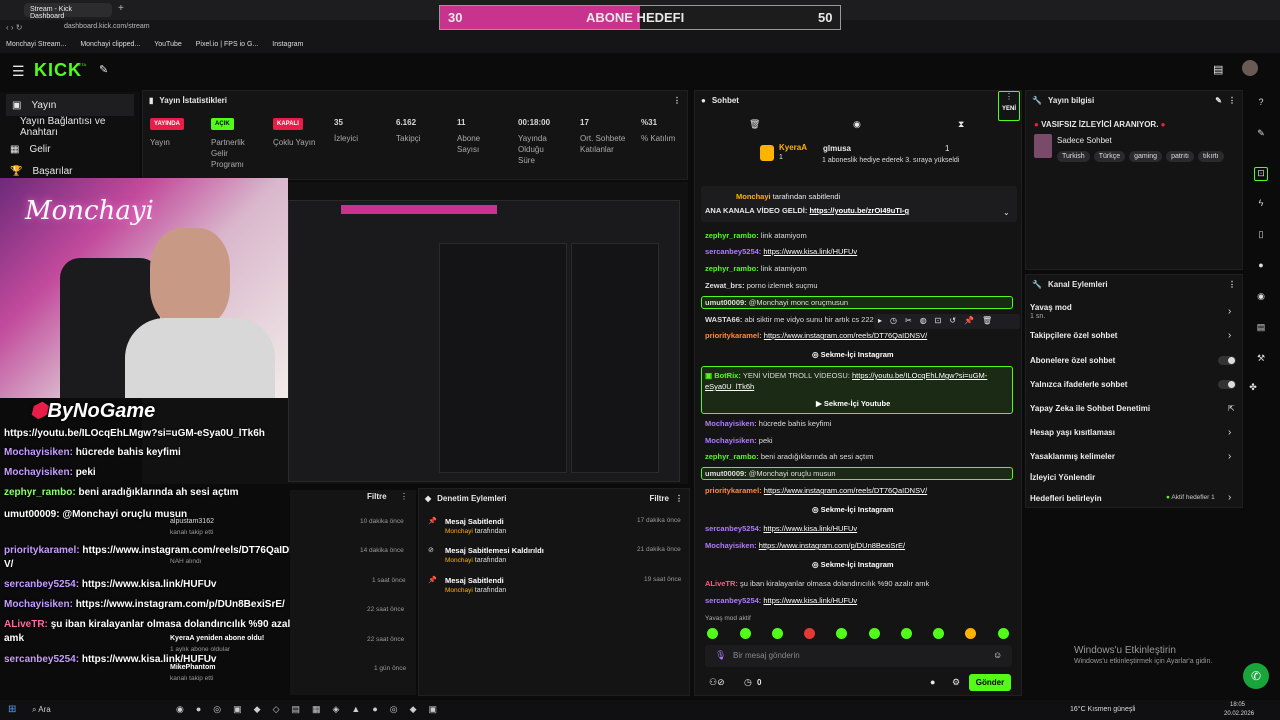 The image size is (1280, 720). Describe the element at coordinates (70, 149) in the screenshot. I see `nav-item-revenue: ▦ Gelir` at that location.